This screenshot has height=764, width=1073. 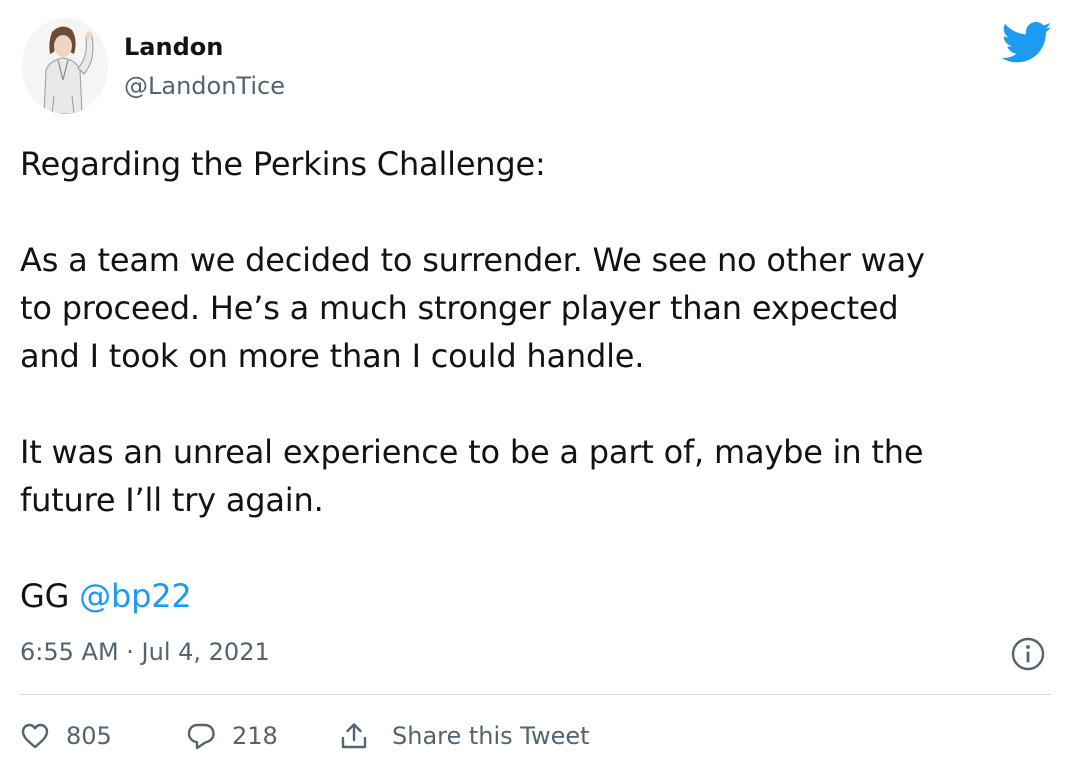 What do you see at coordinates (89, 736) in the screenshot?
I see `like-count: 805` at bounding box center [89, 736].